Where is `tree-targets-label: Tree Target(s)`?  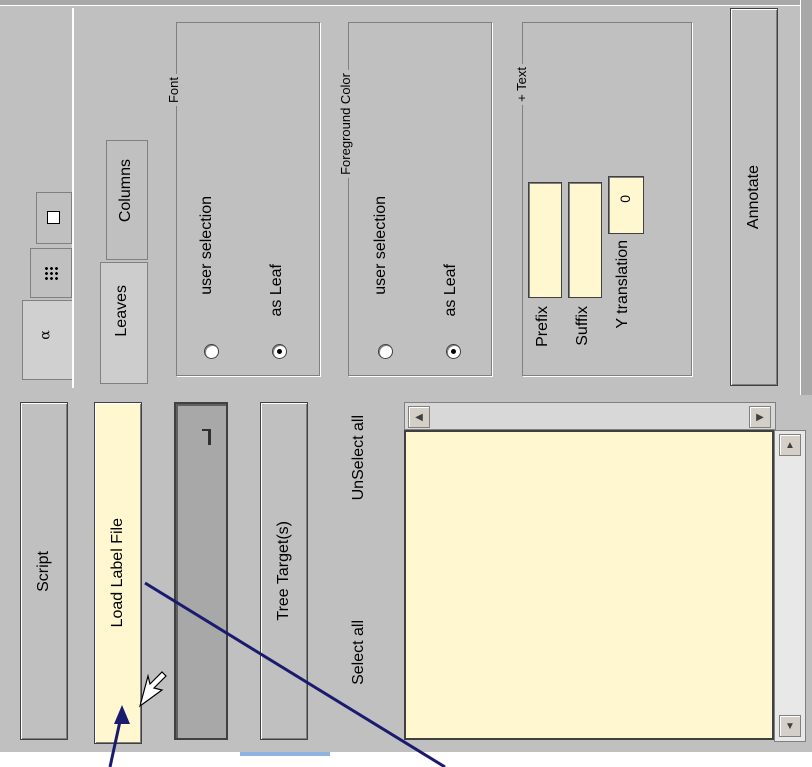
tree-targets-label: Tree Target(s) is located at coordinates (283, 571).